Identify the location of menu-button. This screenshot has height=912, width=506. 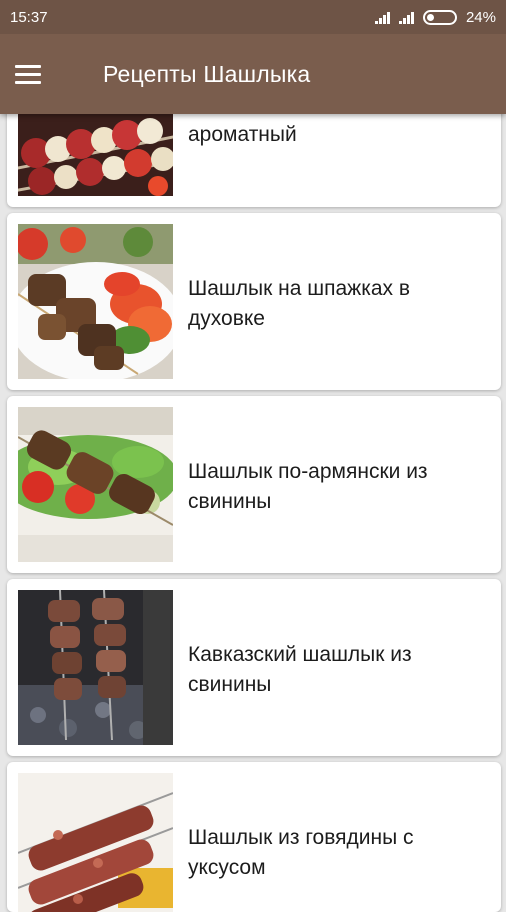
(41, 74).